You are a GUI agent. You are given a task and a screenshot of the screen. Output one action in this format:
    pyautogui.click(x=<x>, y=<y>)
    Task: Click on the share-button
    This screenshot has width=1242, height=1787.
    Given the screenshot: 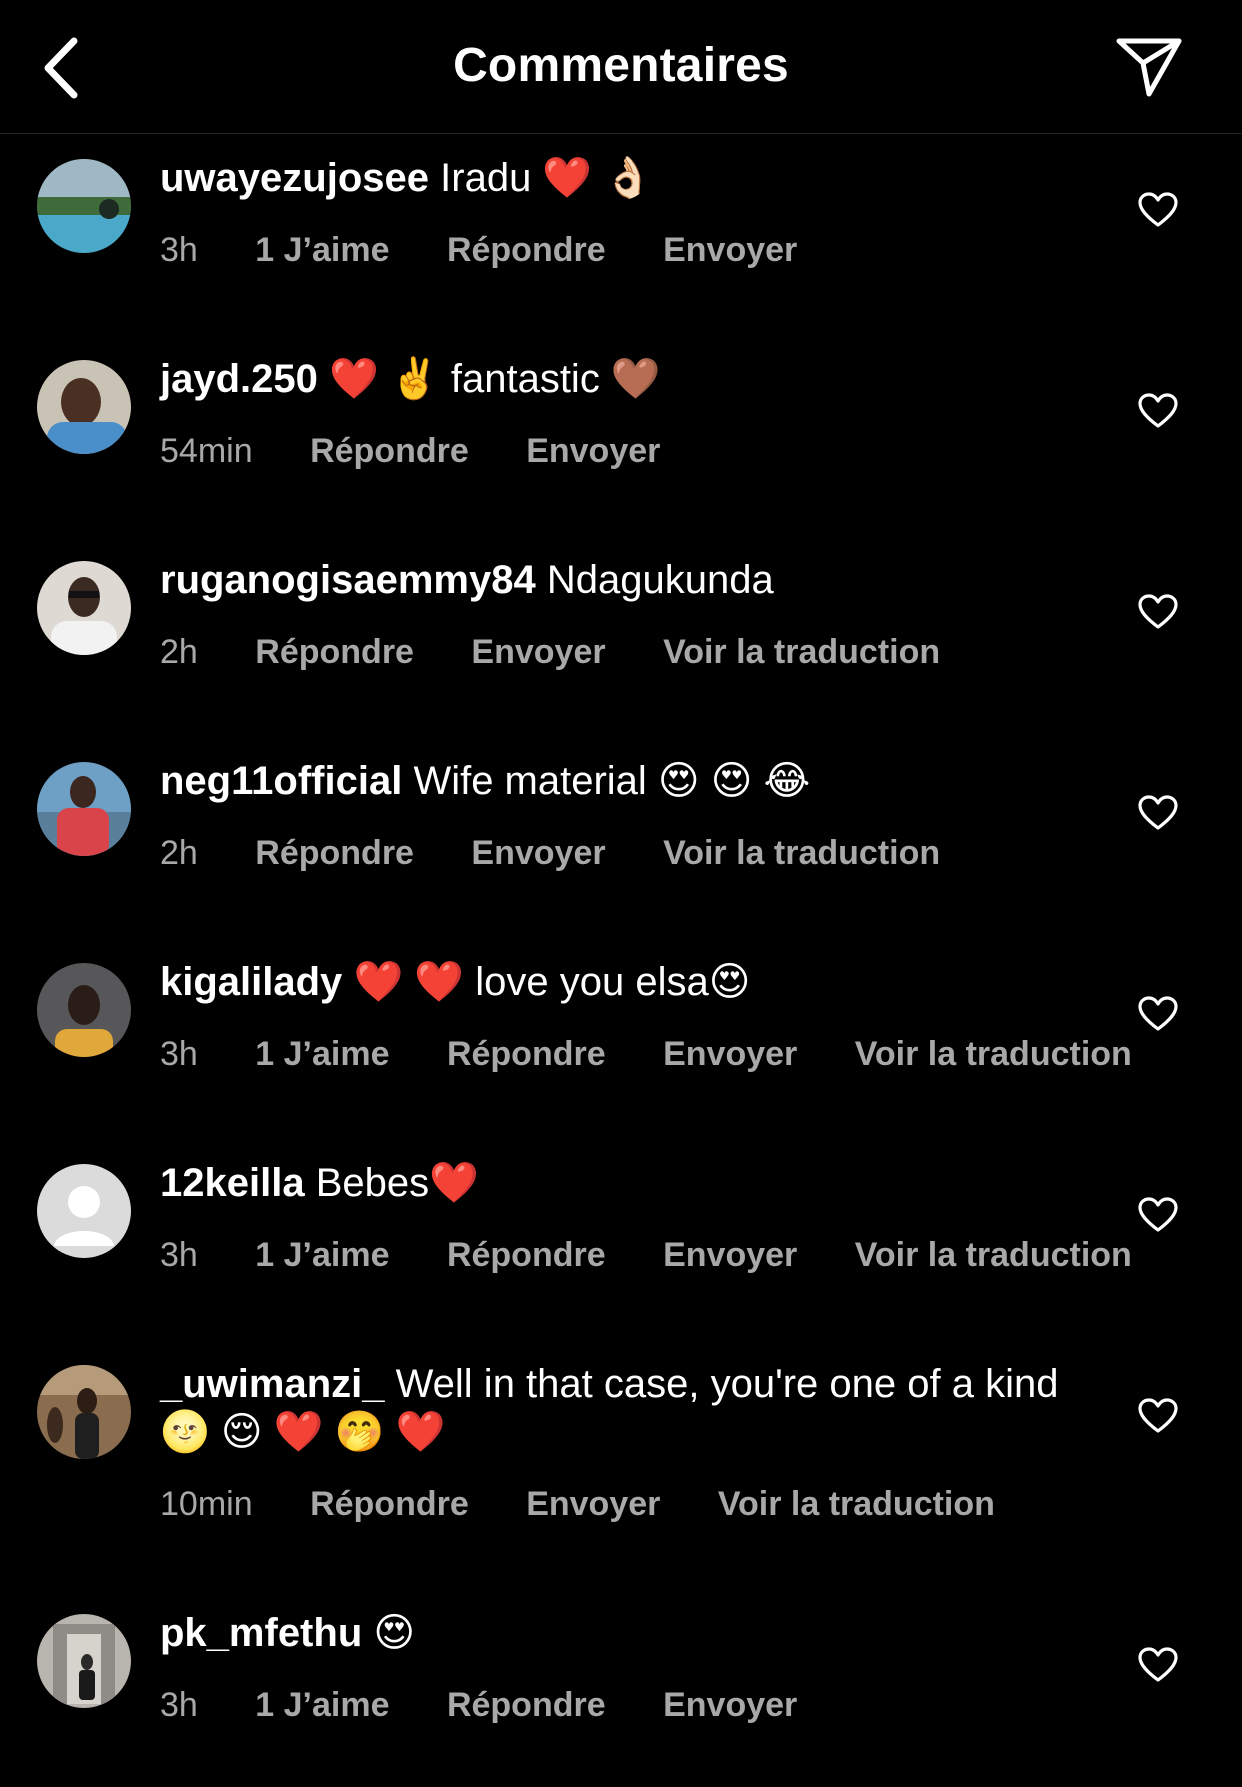 What is the action you would take?
    pyautogui.click(x=1149, y=67)
    